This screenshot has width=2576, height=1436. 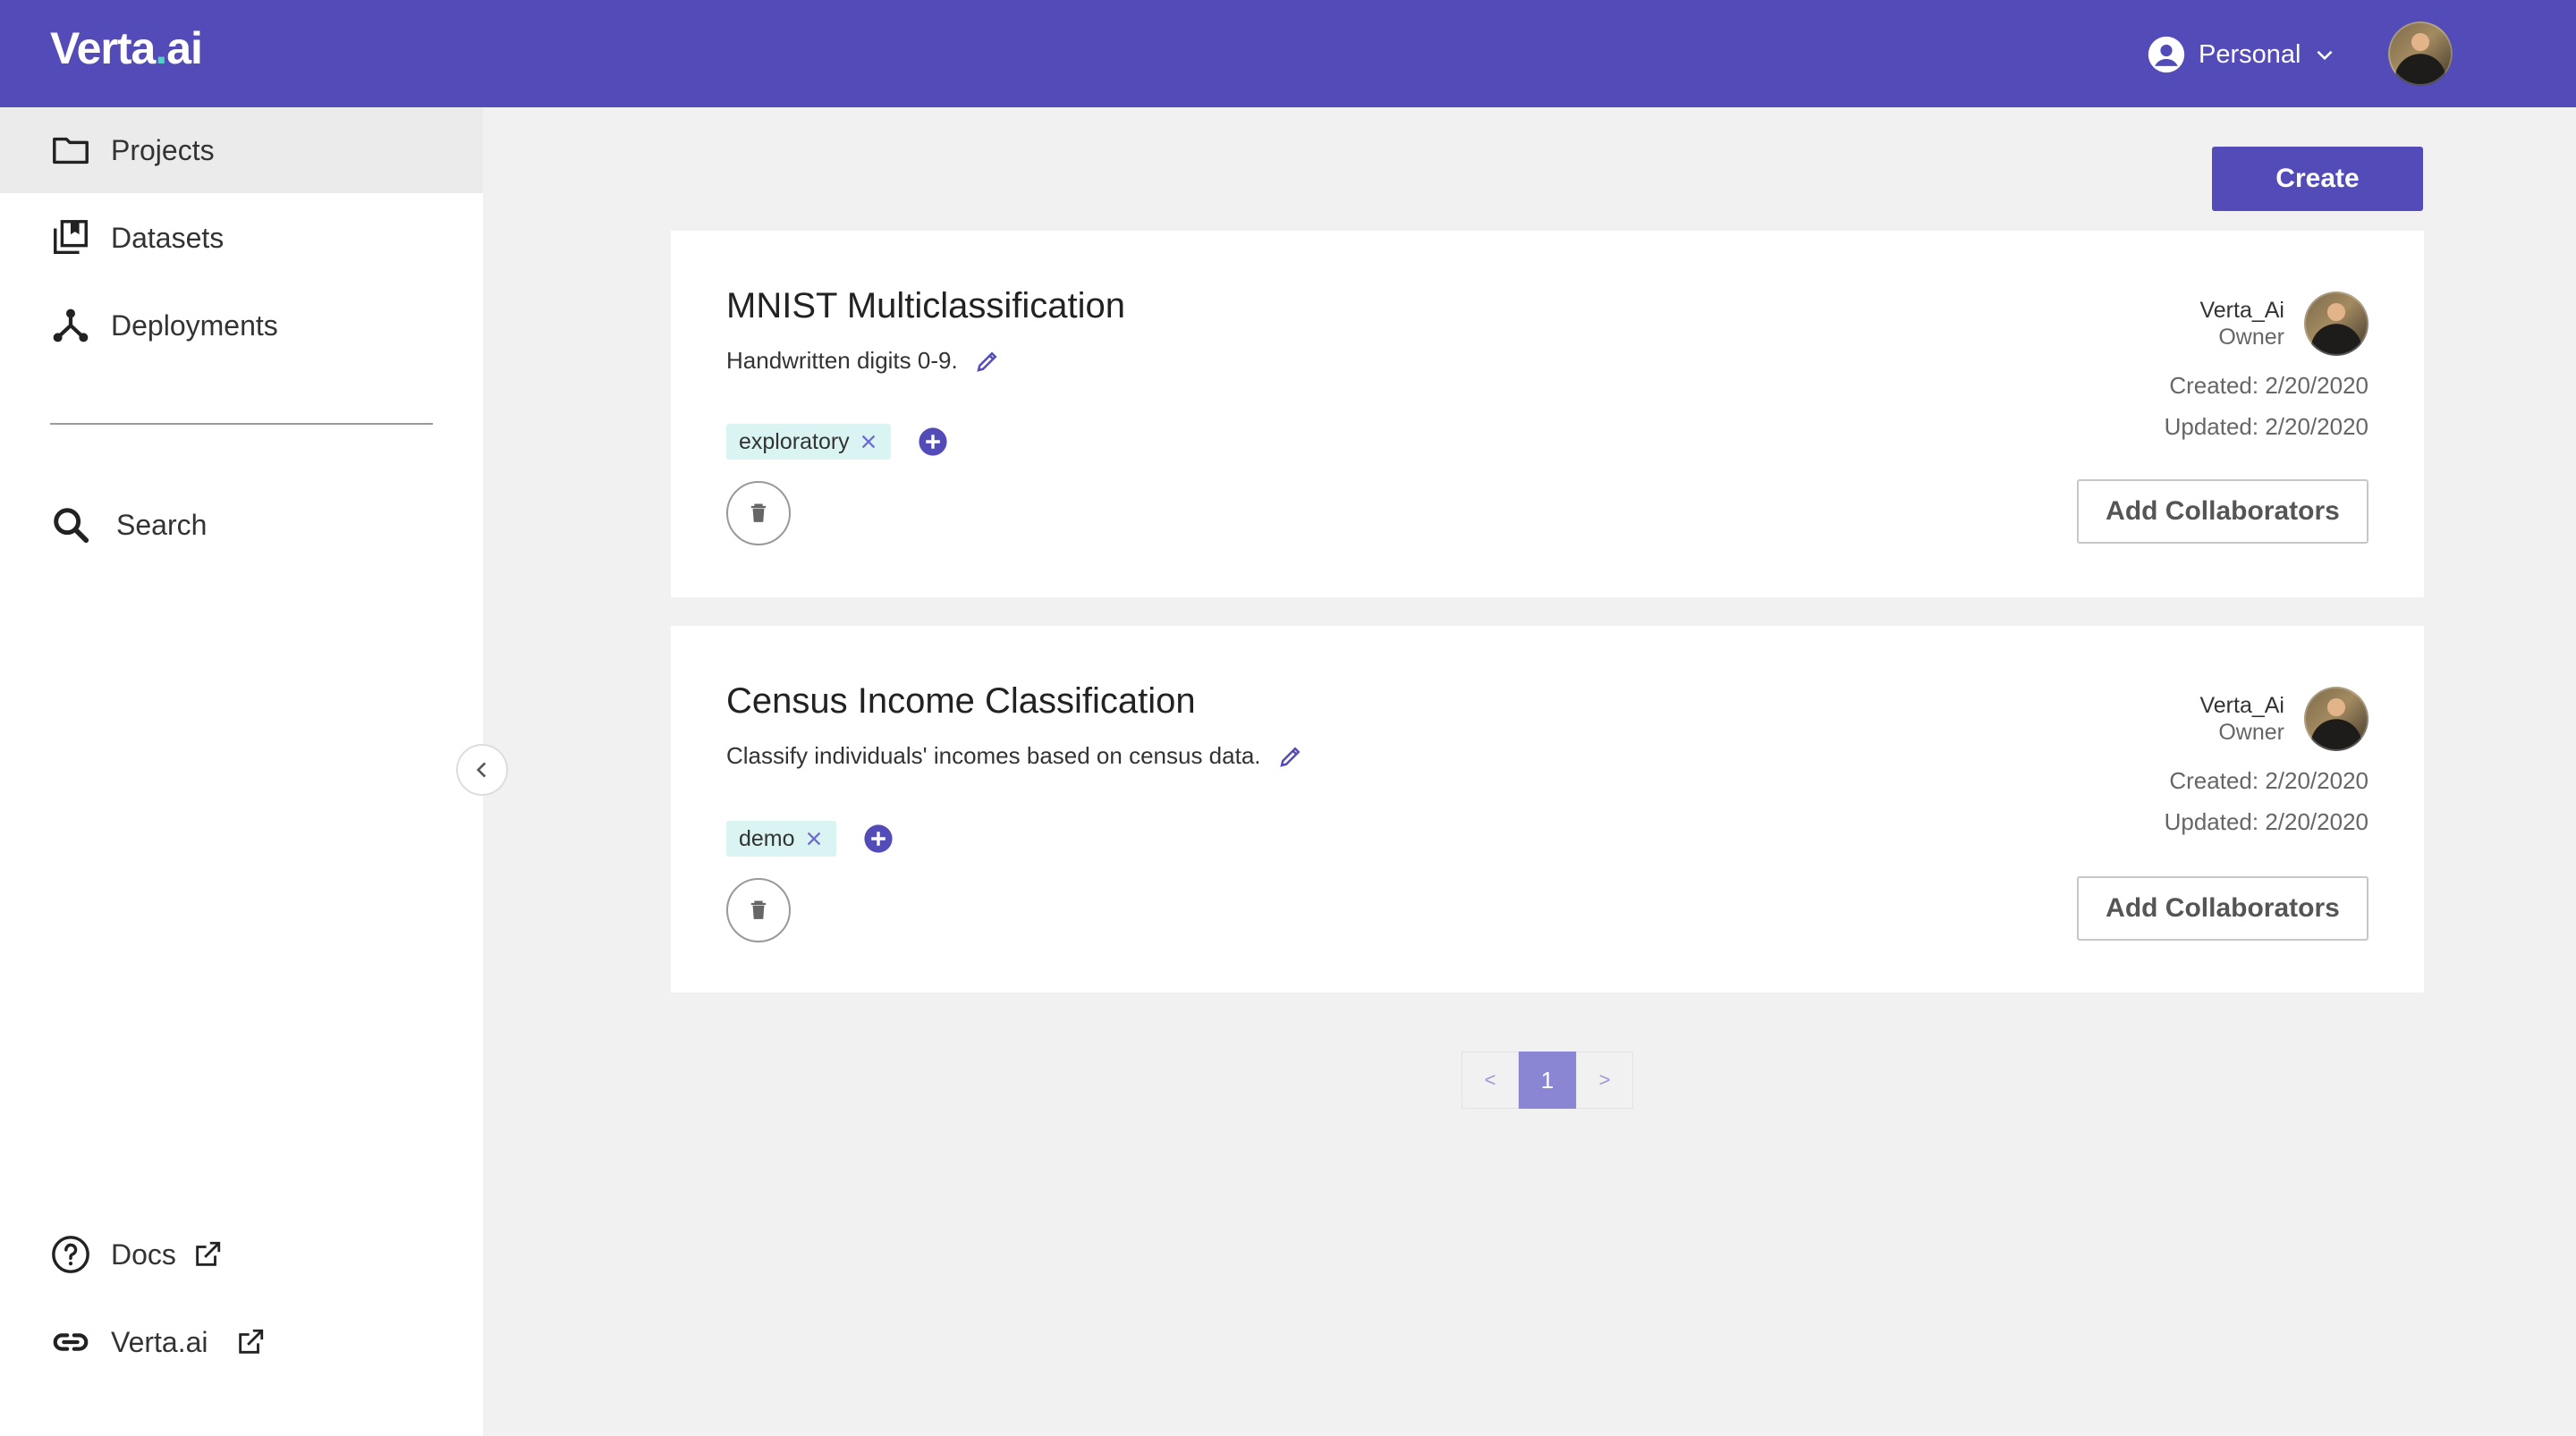 What do you see at coordinates (241, 150) in the screenshot?
I see `sidebar-item-projects: Projects` at bounding box center [241, 150].